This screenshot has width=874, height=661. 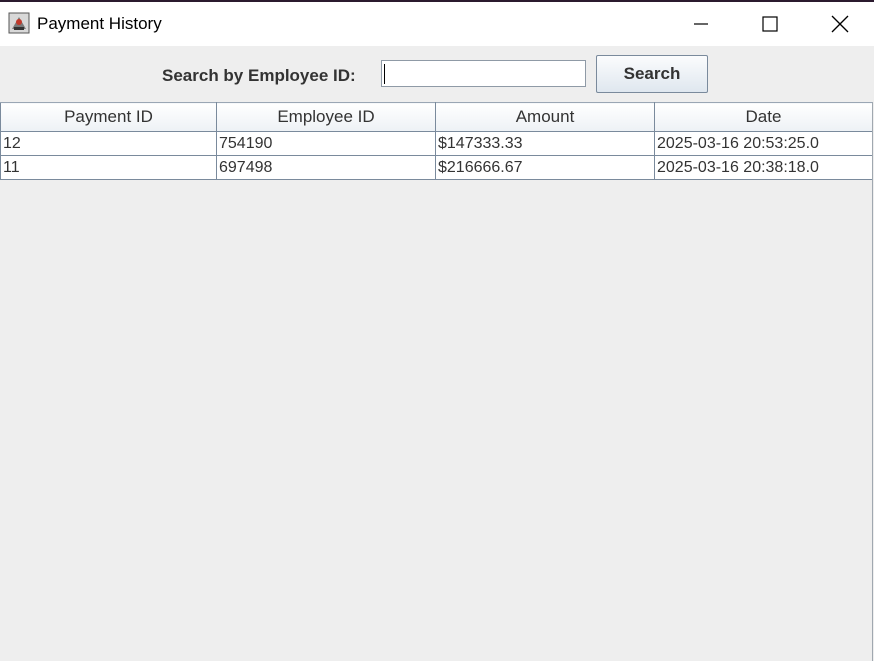 What do you see at coordinates (99, 23) in the screenshot?
I see `window-title: Payment History` at bounding box center [99, 23].